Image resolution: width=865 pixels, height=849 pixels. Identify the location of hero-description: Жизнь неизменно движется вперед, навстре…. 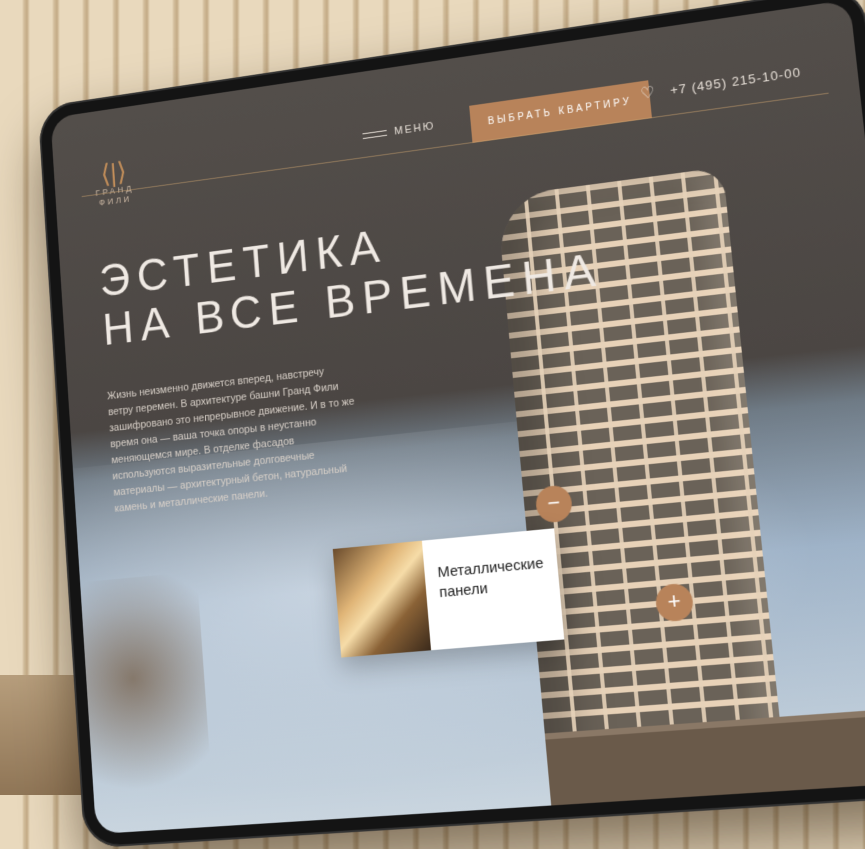
(235, 439).